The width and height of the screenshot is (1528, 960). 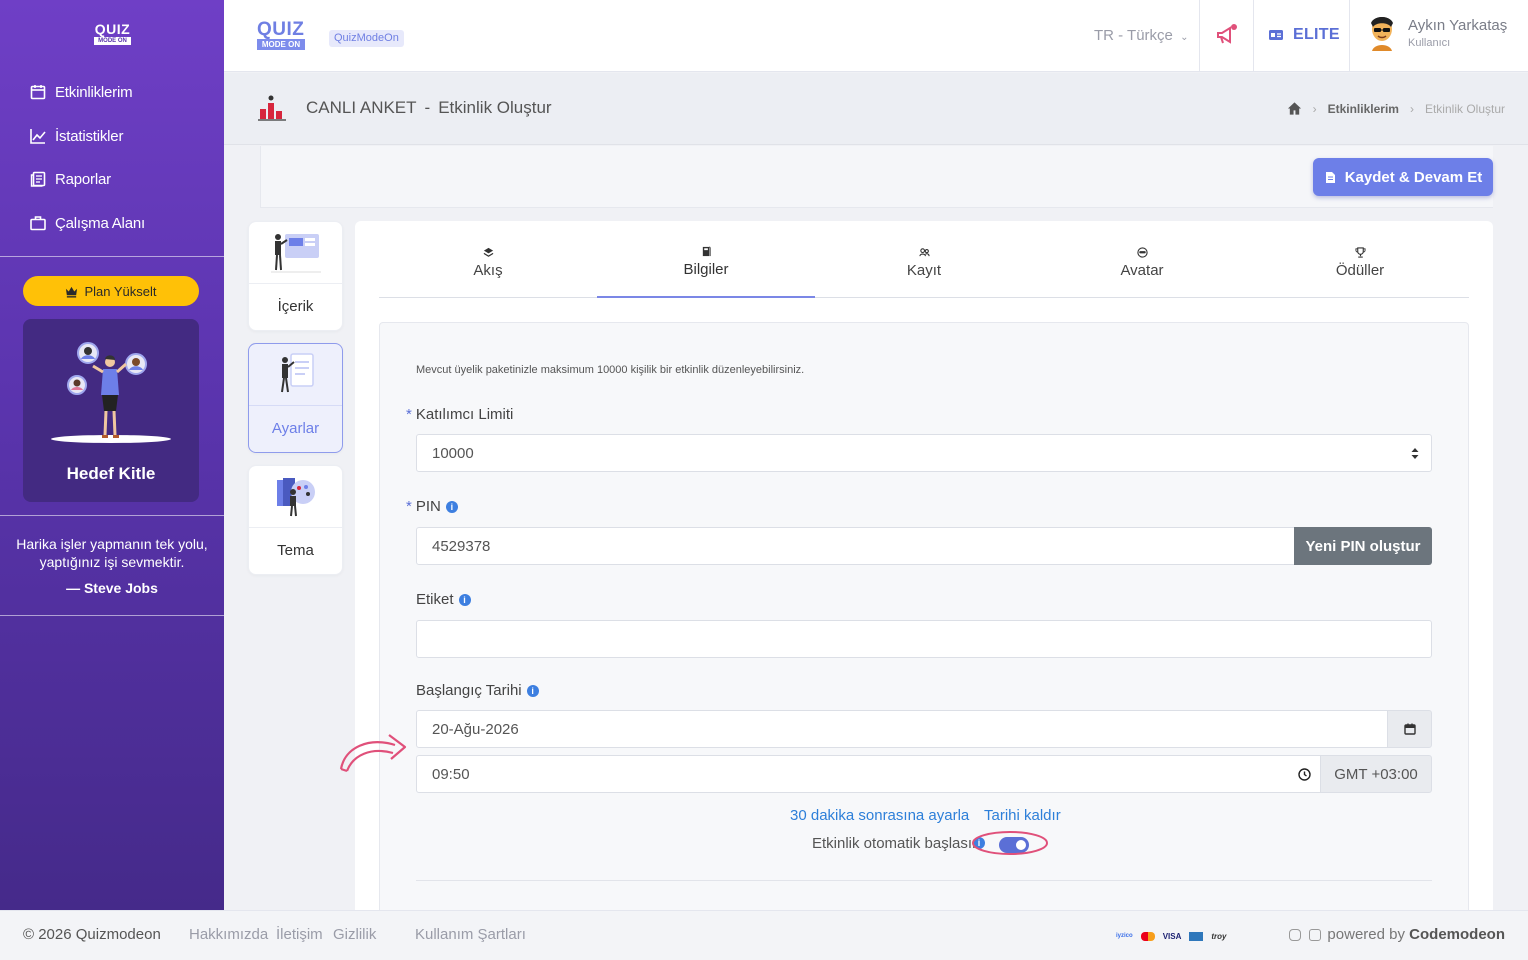 What do you see at coordinates (72, 292) in the screenshot?
I see `crown-icon` at bounding box center [72, 292].